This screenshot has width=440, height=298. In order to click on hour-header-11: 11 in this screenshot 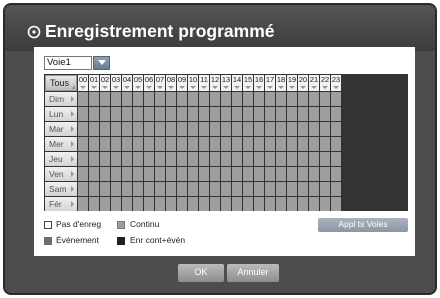, I will do `click(204, 83)`.